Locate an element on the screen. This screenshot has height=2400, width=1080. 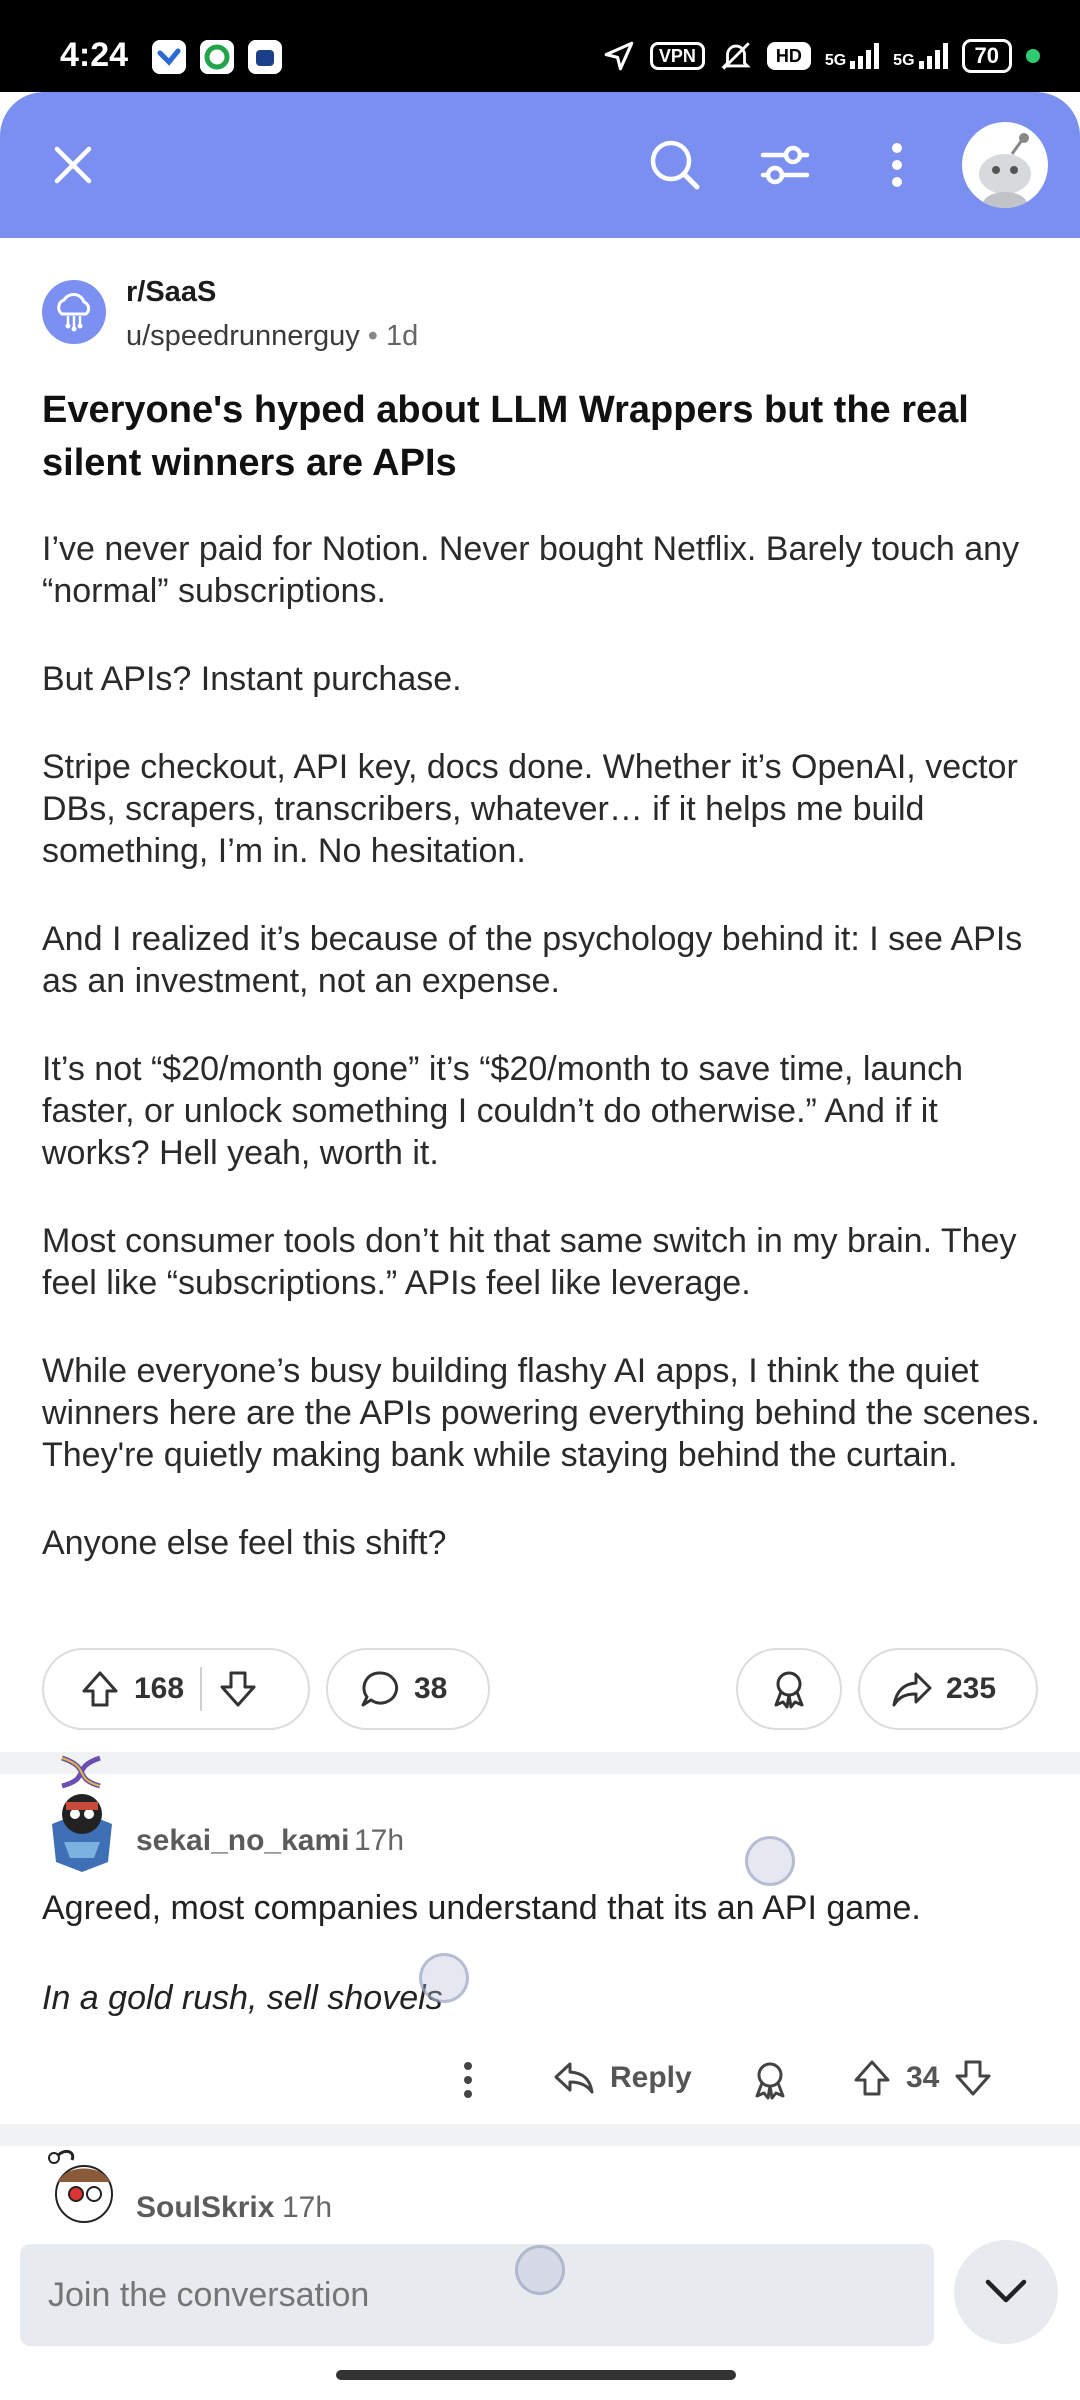
comment-award-icon is located at coordinates (770, 2082).